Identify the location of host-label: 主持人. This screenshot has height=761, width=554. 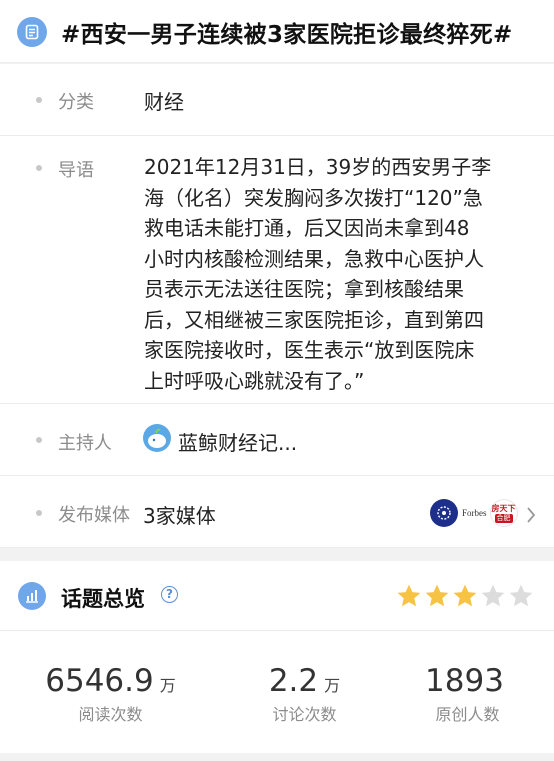
(85, 443).